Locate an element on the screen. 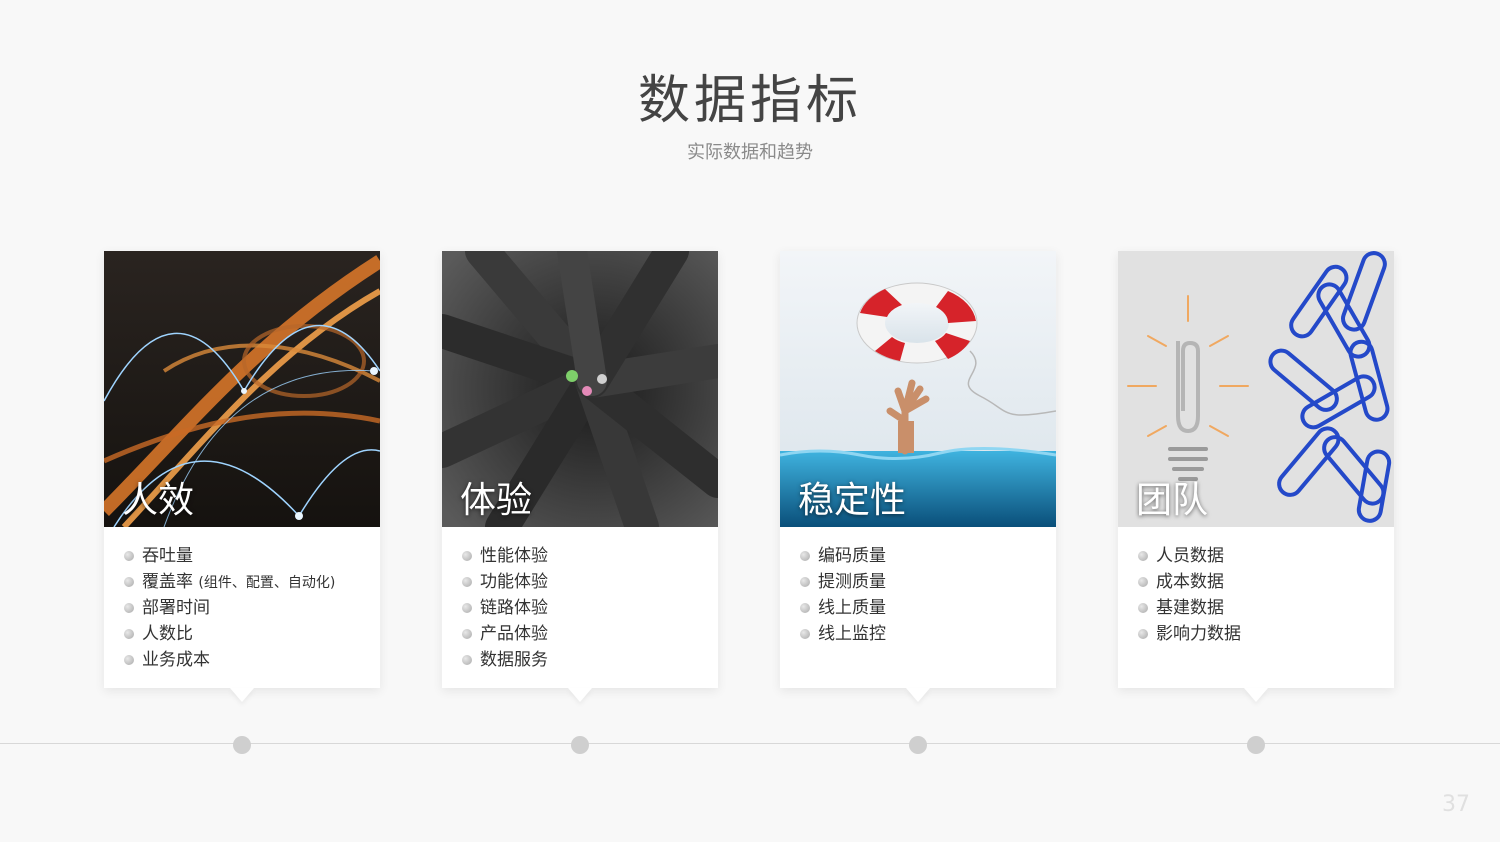 The width and height of the screenshot is (1500, 842). list-item: 部署时间 is located at coordinates (249, 608).